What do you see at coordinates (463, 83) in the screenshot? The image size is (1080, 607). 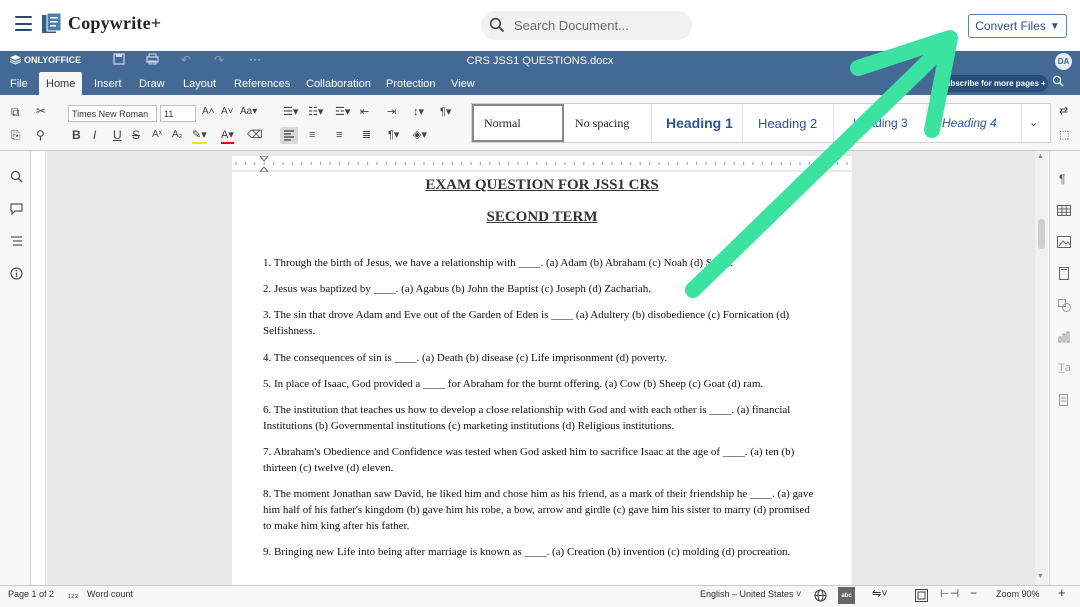 I see `tab-view: View` at bounding box center [463, 83].